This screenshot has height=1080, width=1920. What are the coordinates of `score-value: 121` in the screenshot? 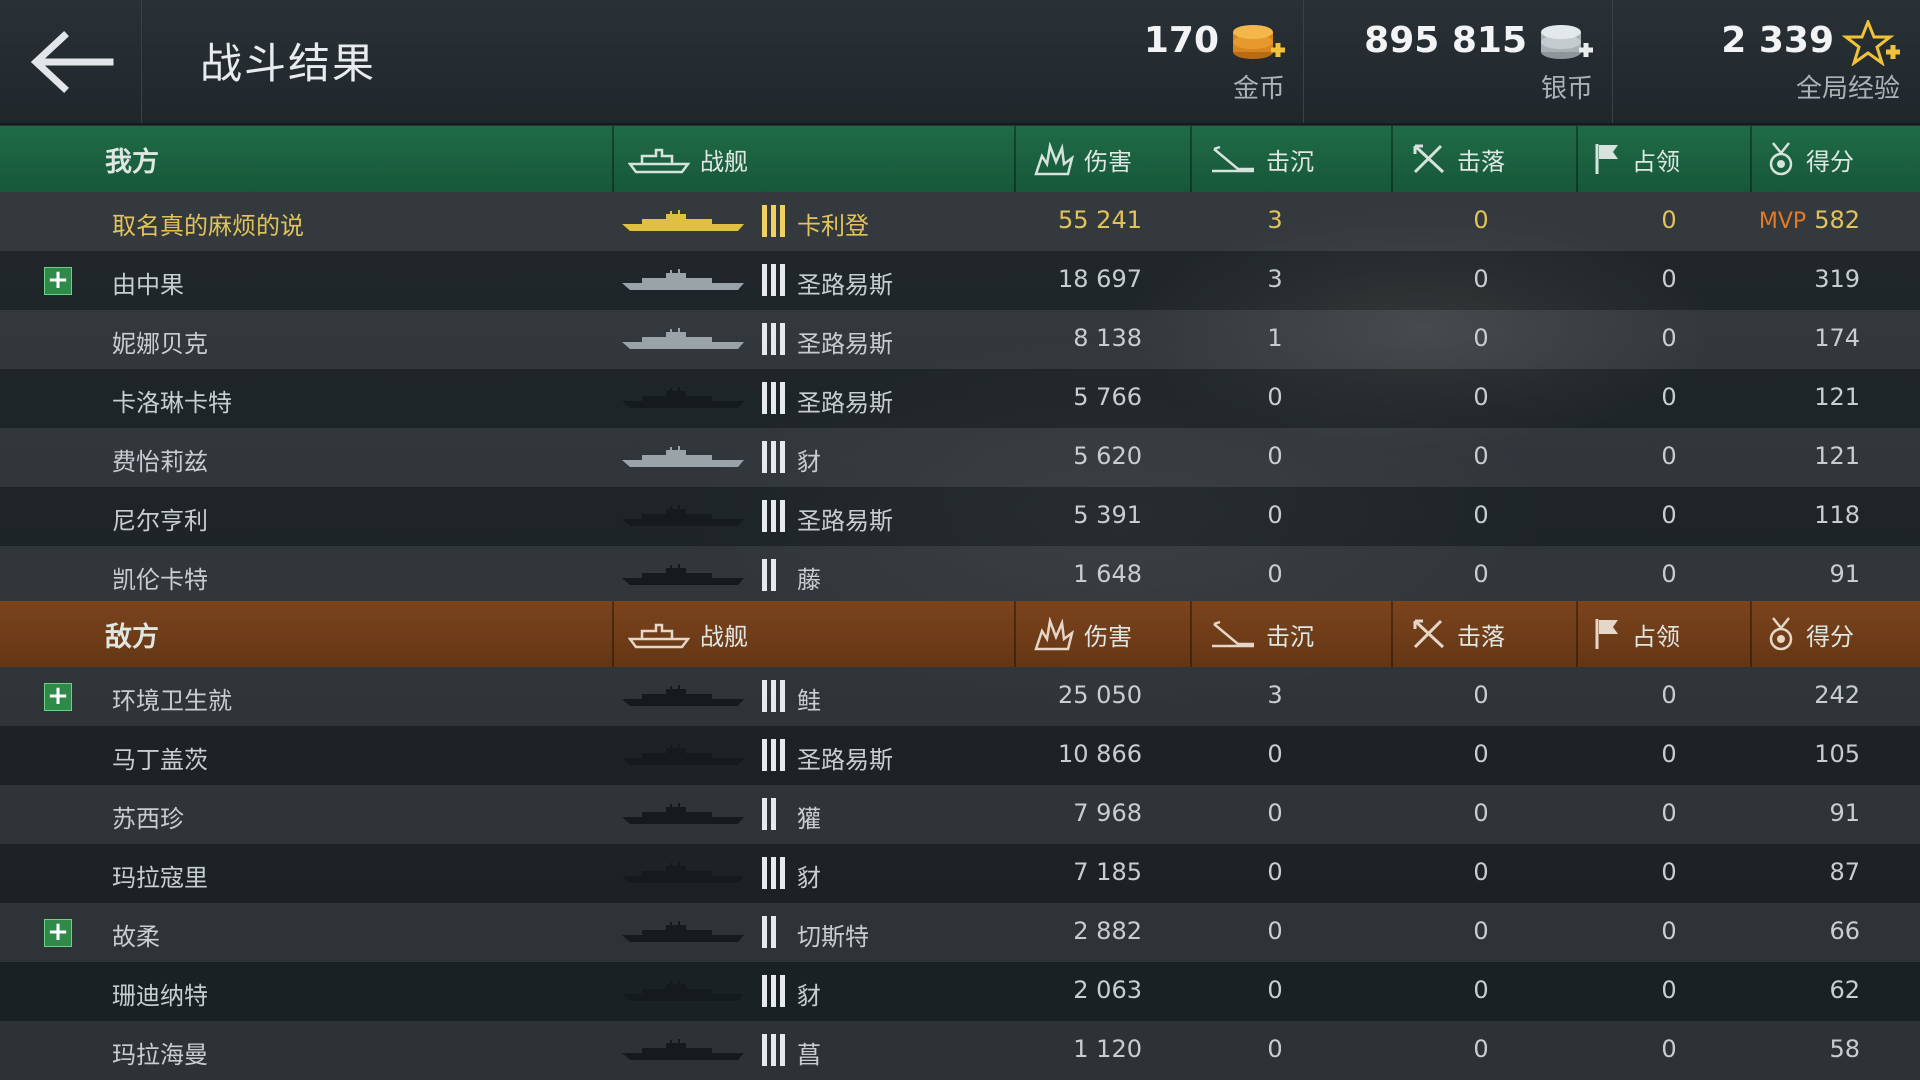 It's located at (1837, 397).